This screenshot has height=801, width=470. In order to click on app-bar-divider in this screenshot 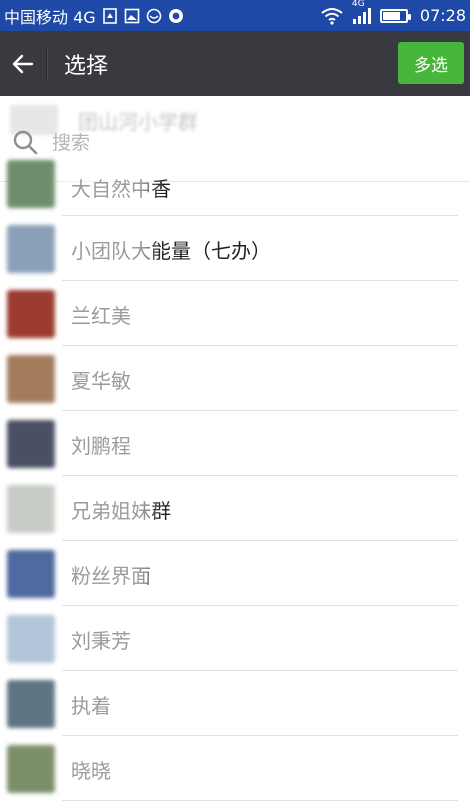, I will do `click(46, 63)`.